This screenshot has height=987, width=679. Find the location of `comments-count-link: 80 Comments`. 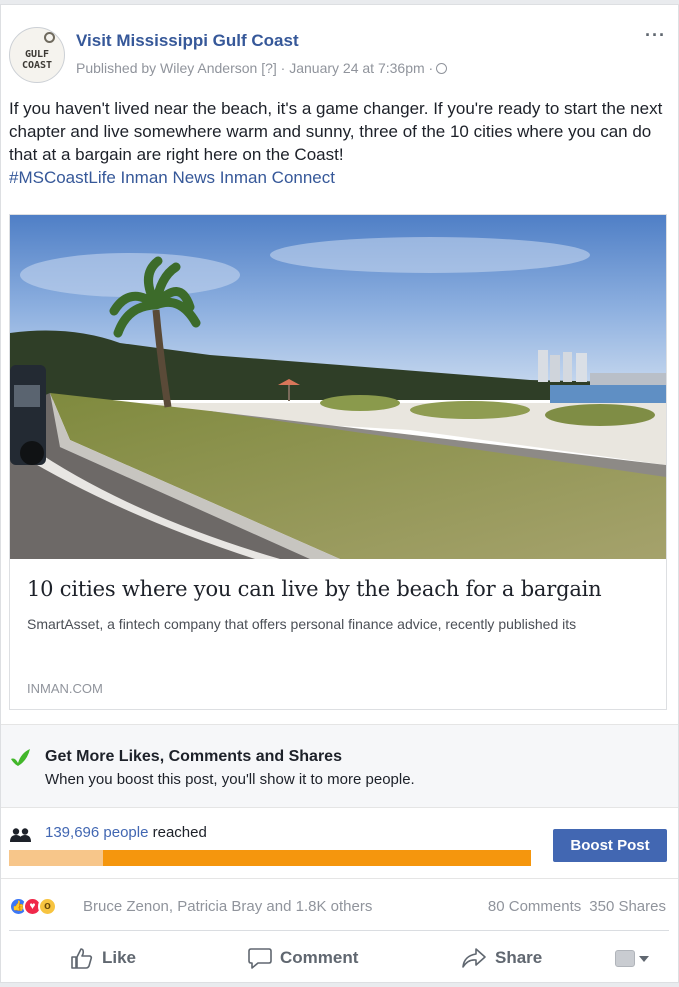

comments-count-link: 80 Comments is located at coordinates (534, 906).